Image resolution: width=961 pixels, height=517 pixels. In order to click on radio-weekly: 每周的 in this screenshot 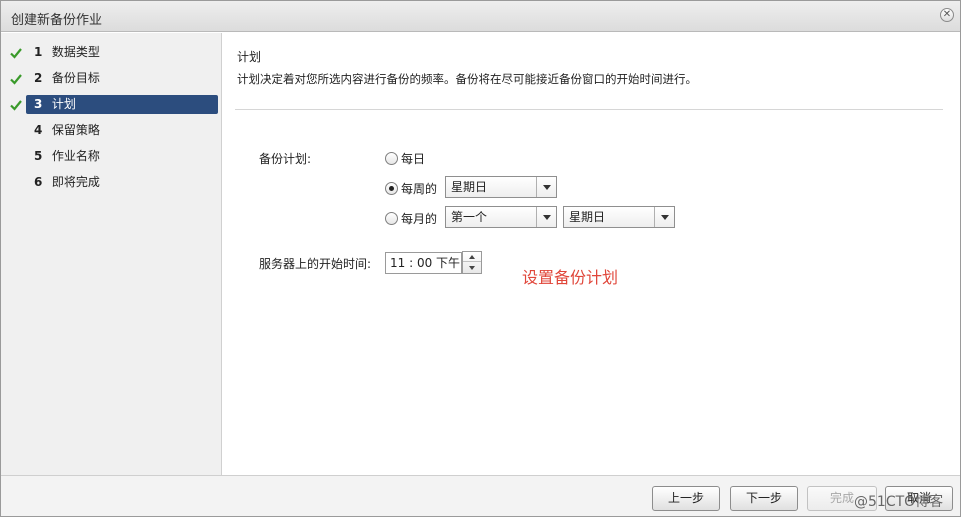, I will do `click(411, 188)`.